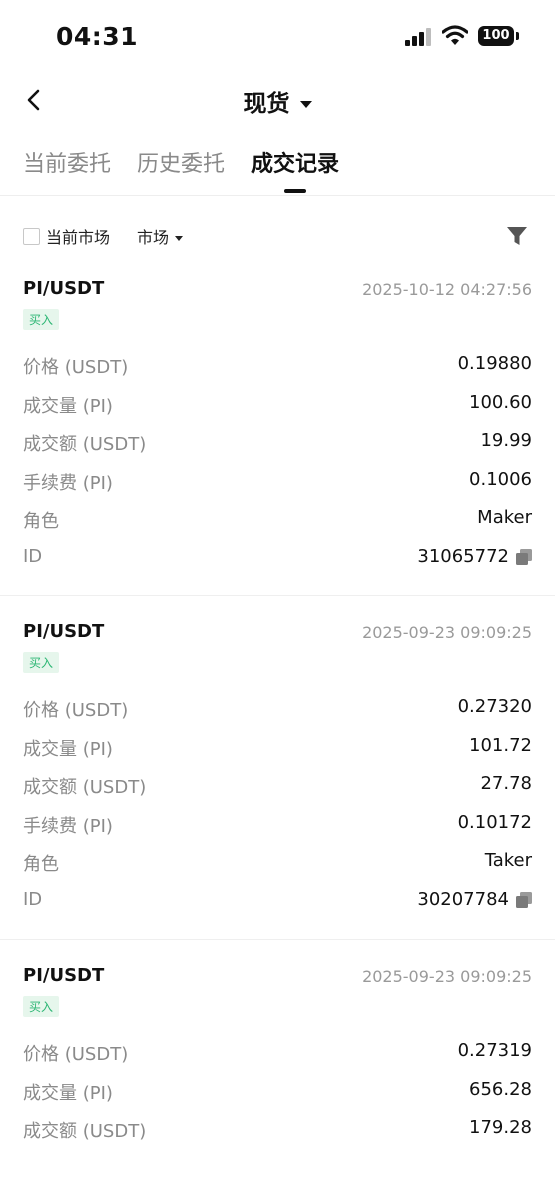  I want to click on id-row: ID 30207784, so click(277, 902).